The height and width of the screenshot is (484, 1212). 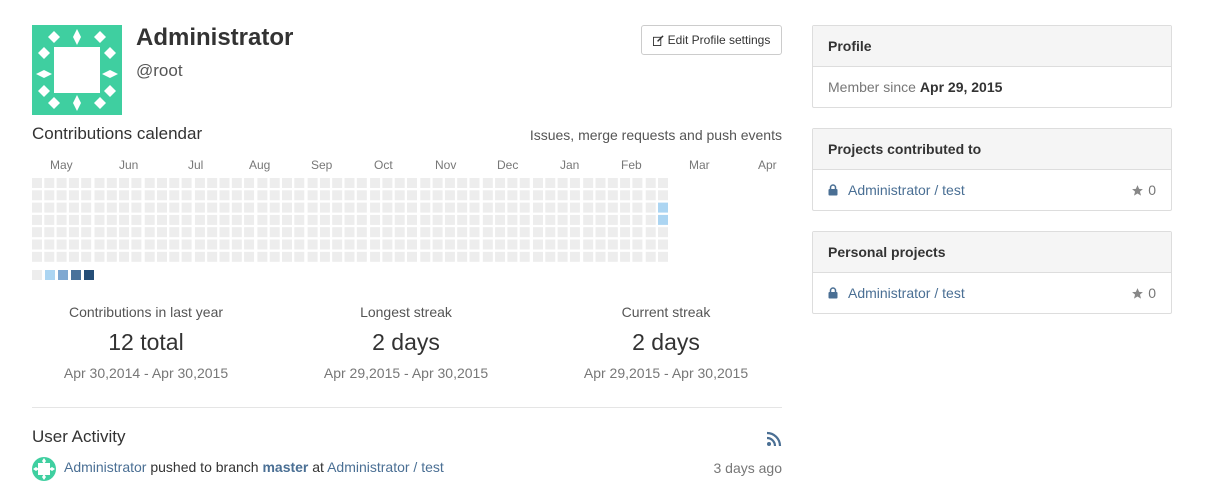 I want to click on edit-profile-button: Edit Profile settings, so click(x=711, y=40).